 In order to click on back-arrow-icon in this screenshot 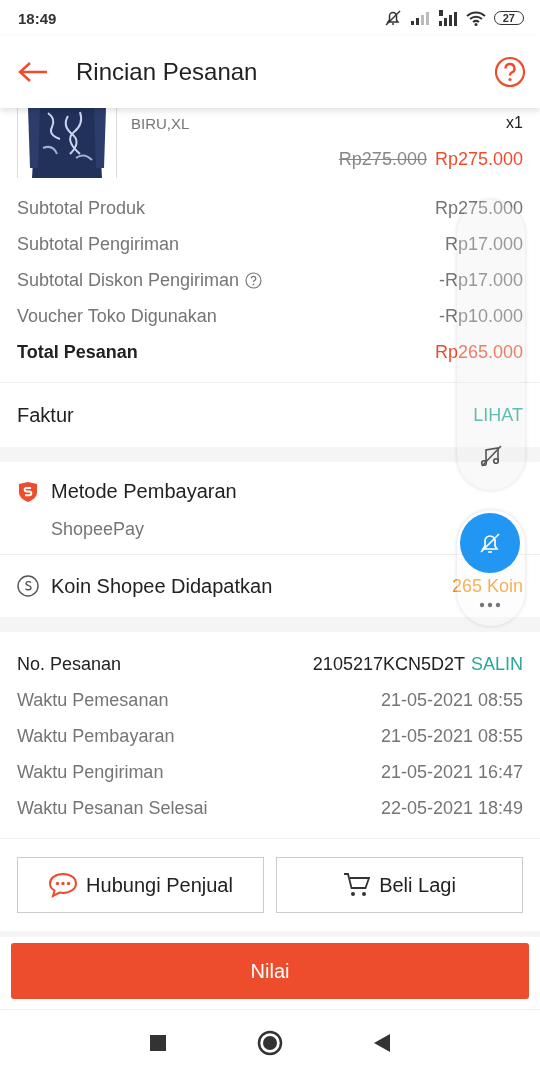, I will do `click(33, 72)`.